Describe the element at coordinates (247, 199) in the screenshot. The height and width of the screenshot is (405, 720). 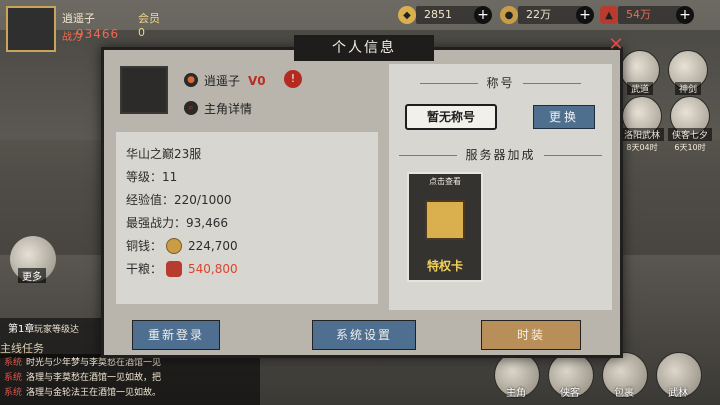
I see `stat-exp: 经验值： 220/1000` at that location.